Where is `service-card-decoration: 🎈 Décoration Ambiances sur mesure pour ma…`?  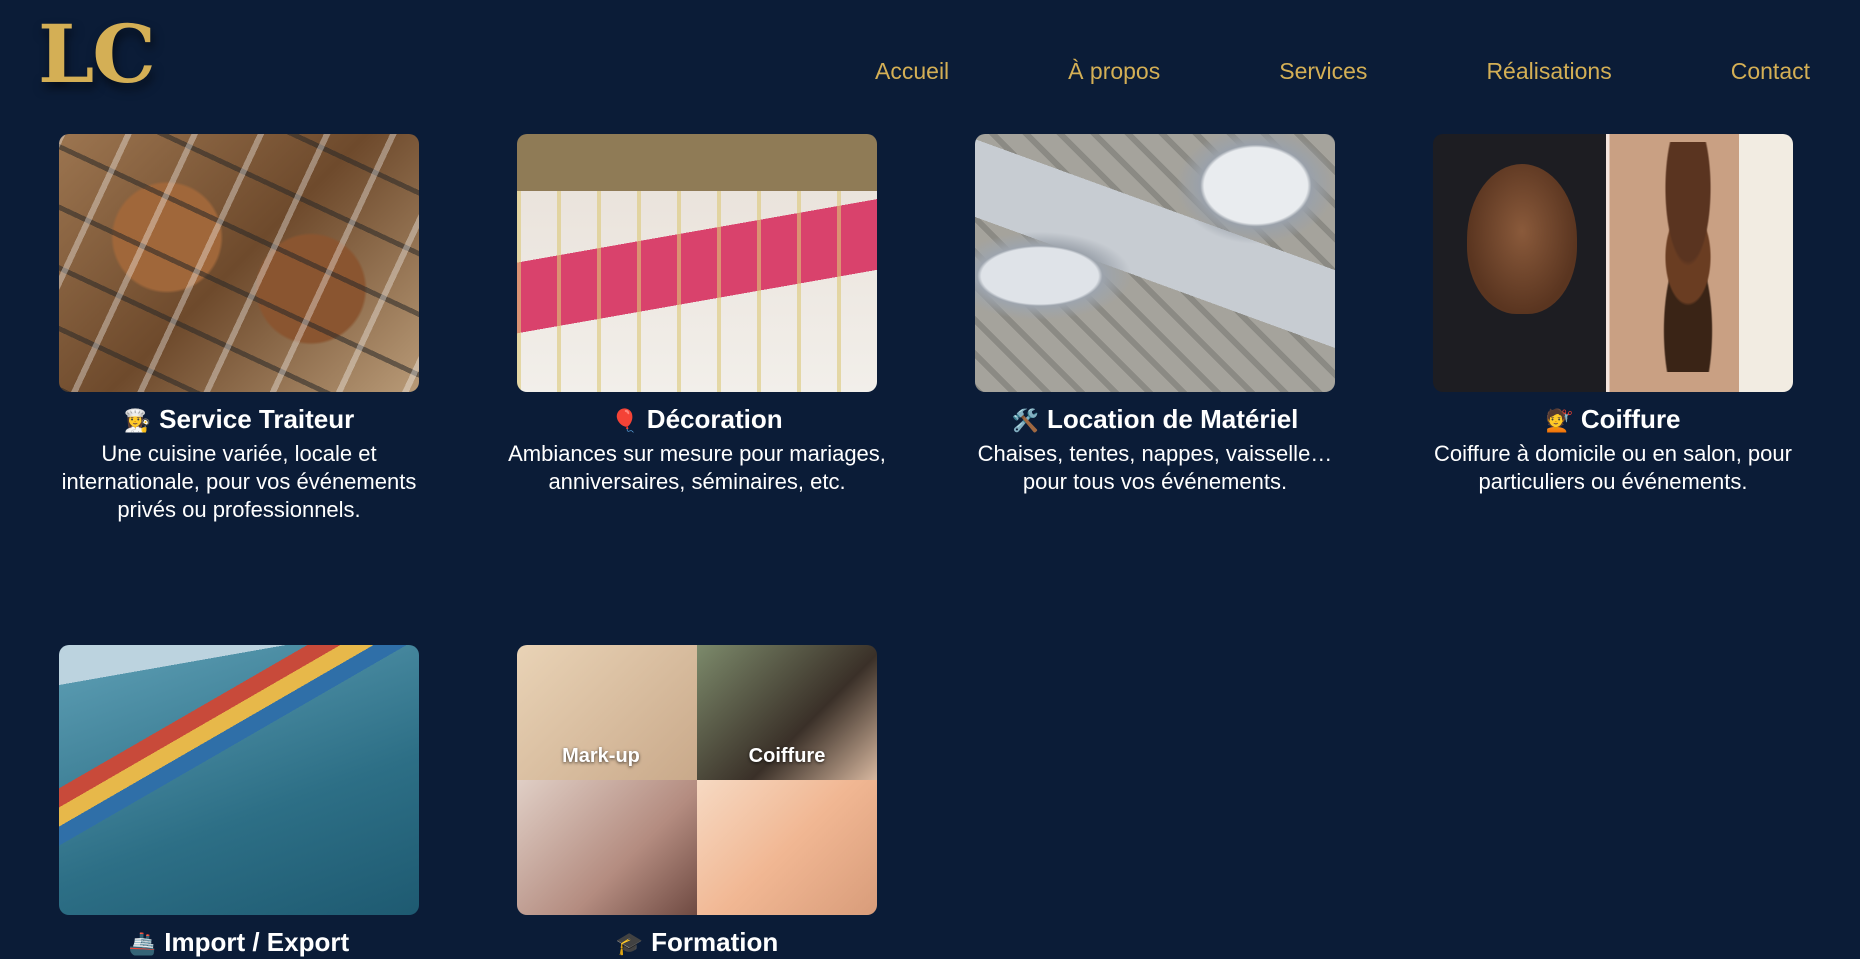
service-card-decoration: 🎈 Décoration Ambiances sur mesure pour ma… is located at coordinates (697, 315).